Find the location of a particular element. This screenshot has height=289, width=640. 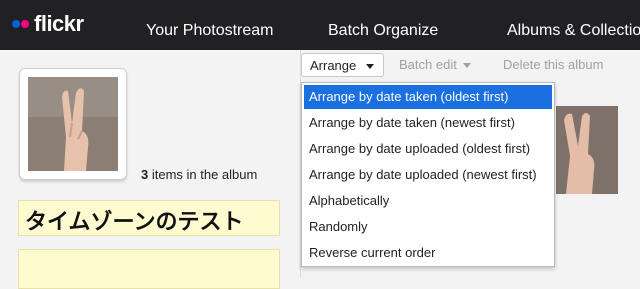

album-photo-thumbnail is located at coordinates (587, 150).